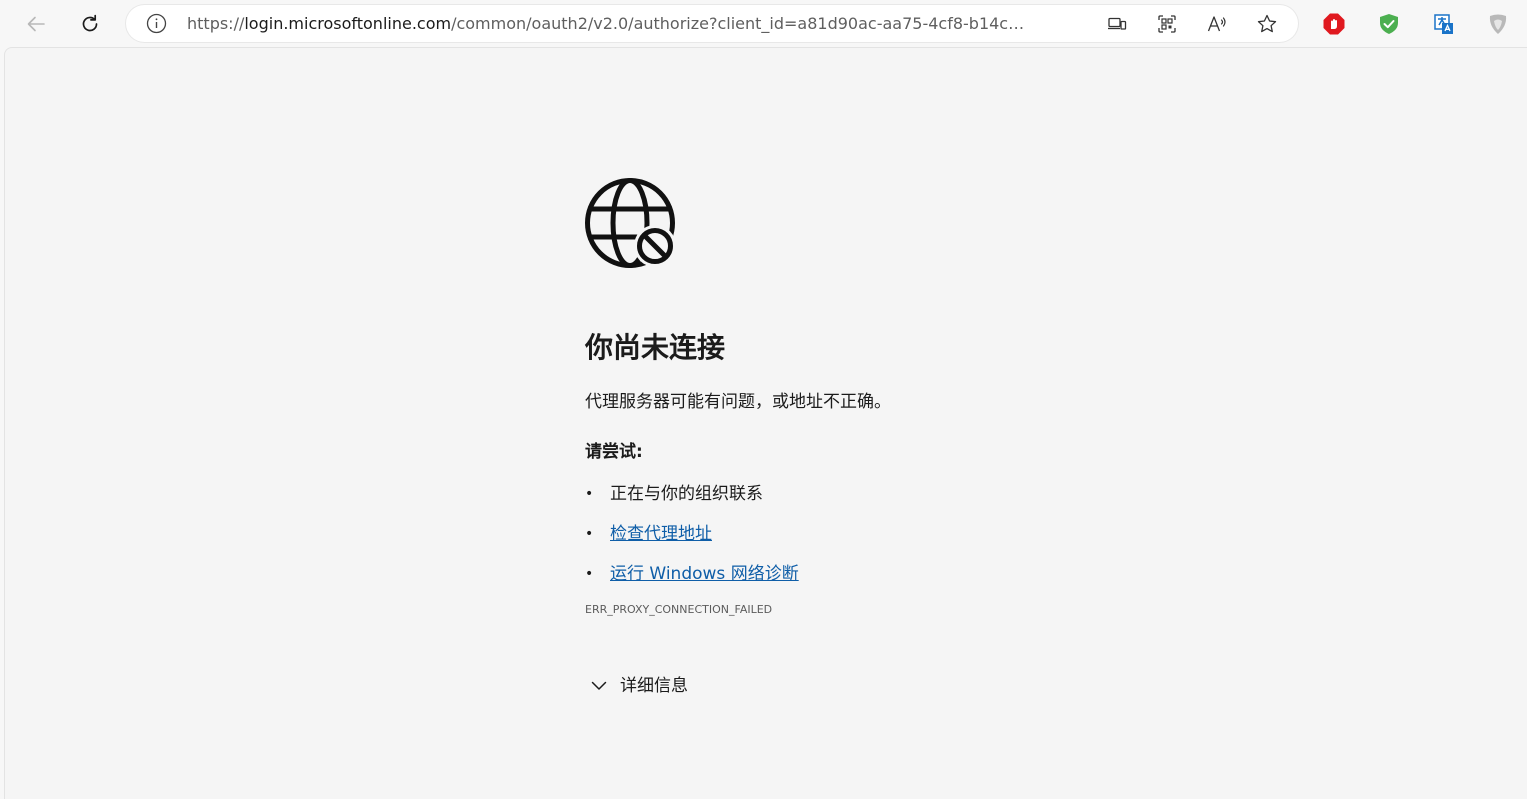 This screenshot has width=1527, height=799. I want to click on read-aloud-icon, so click(1216, 24).